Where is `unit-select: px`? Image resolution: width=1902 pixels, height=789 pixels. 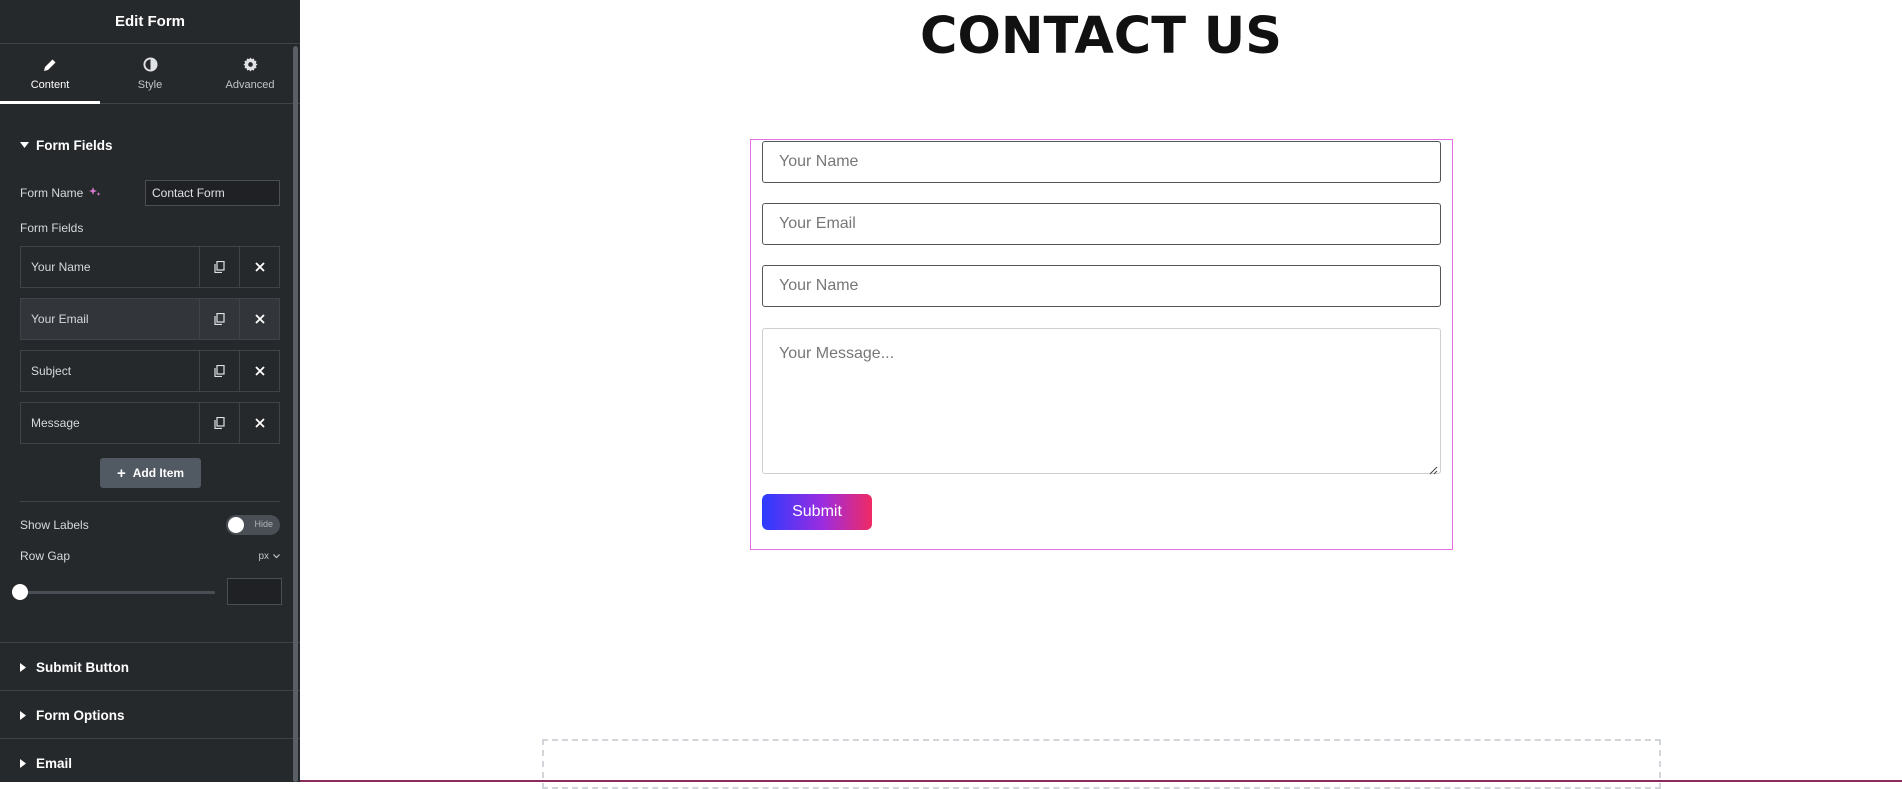 unit-select: px is located at coordinates (269, 556).